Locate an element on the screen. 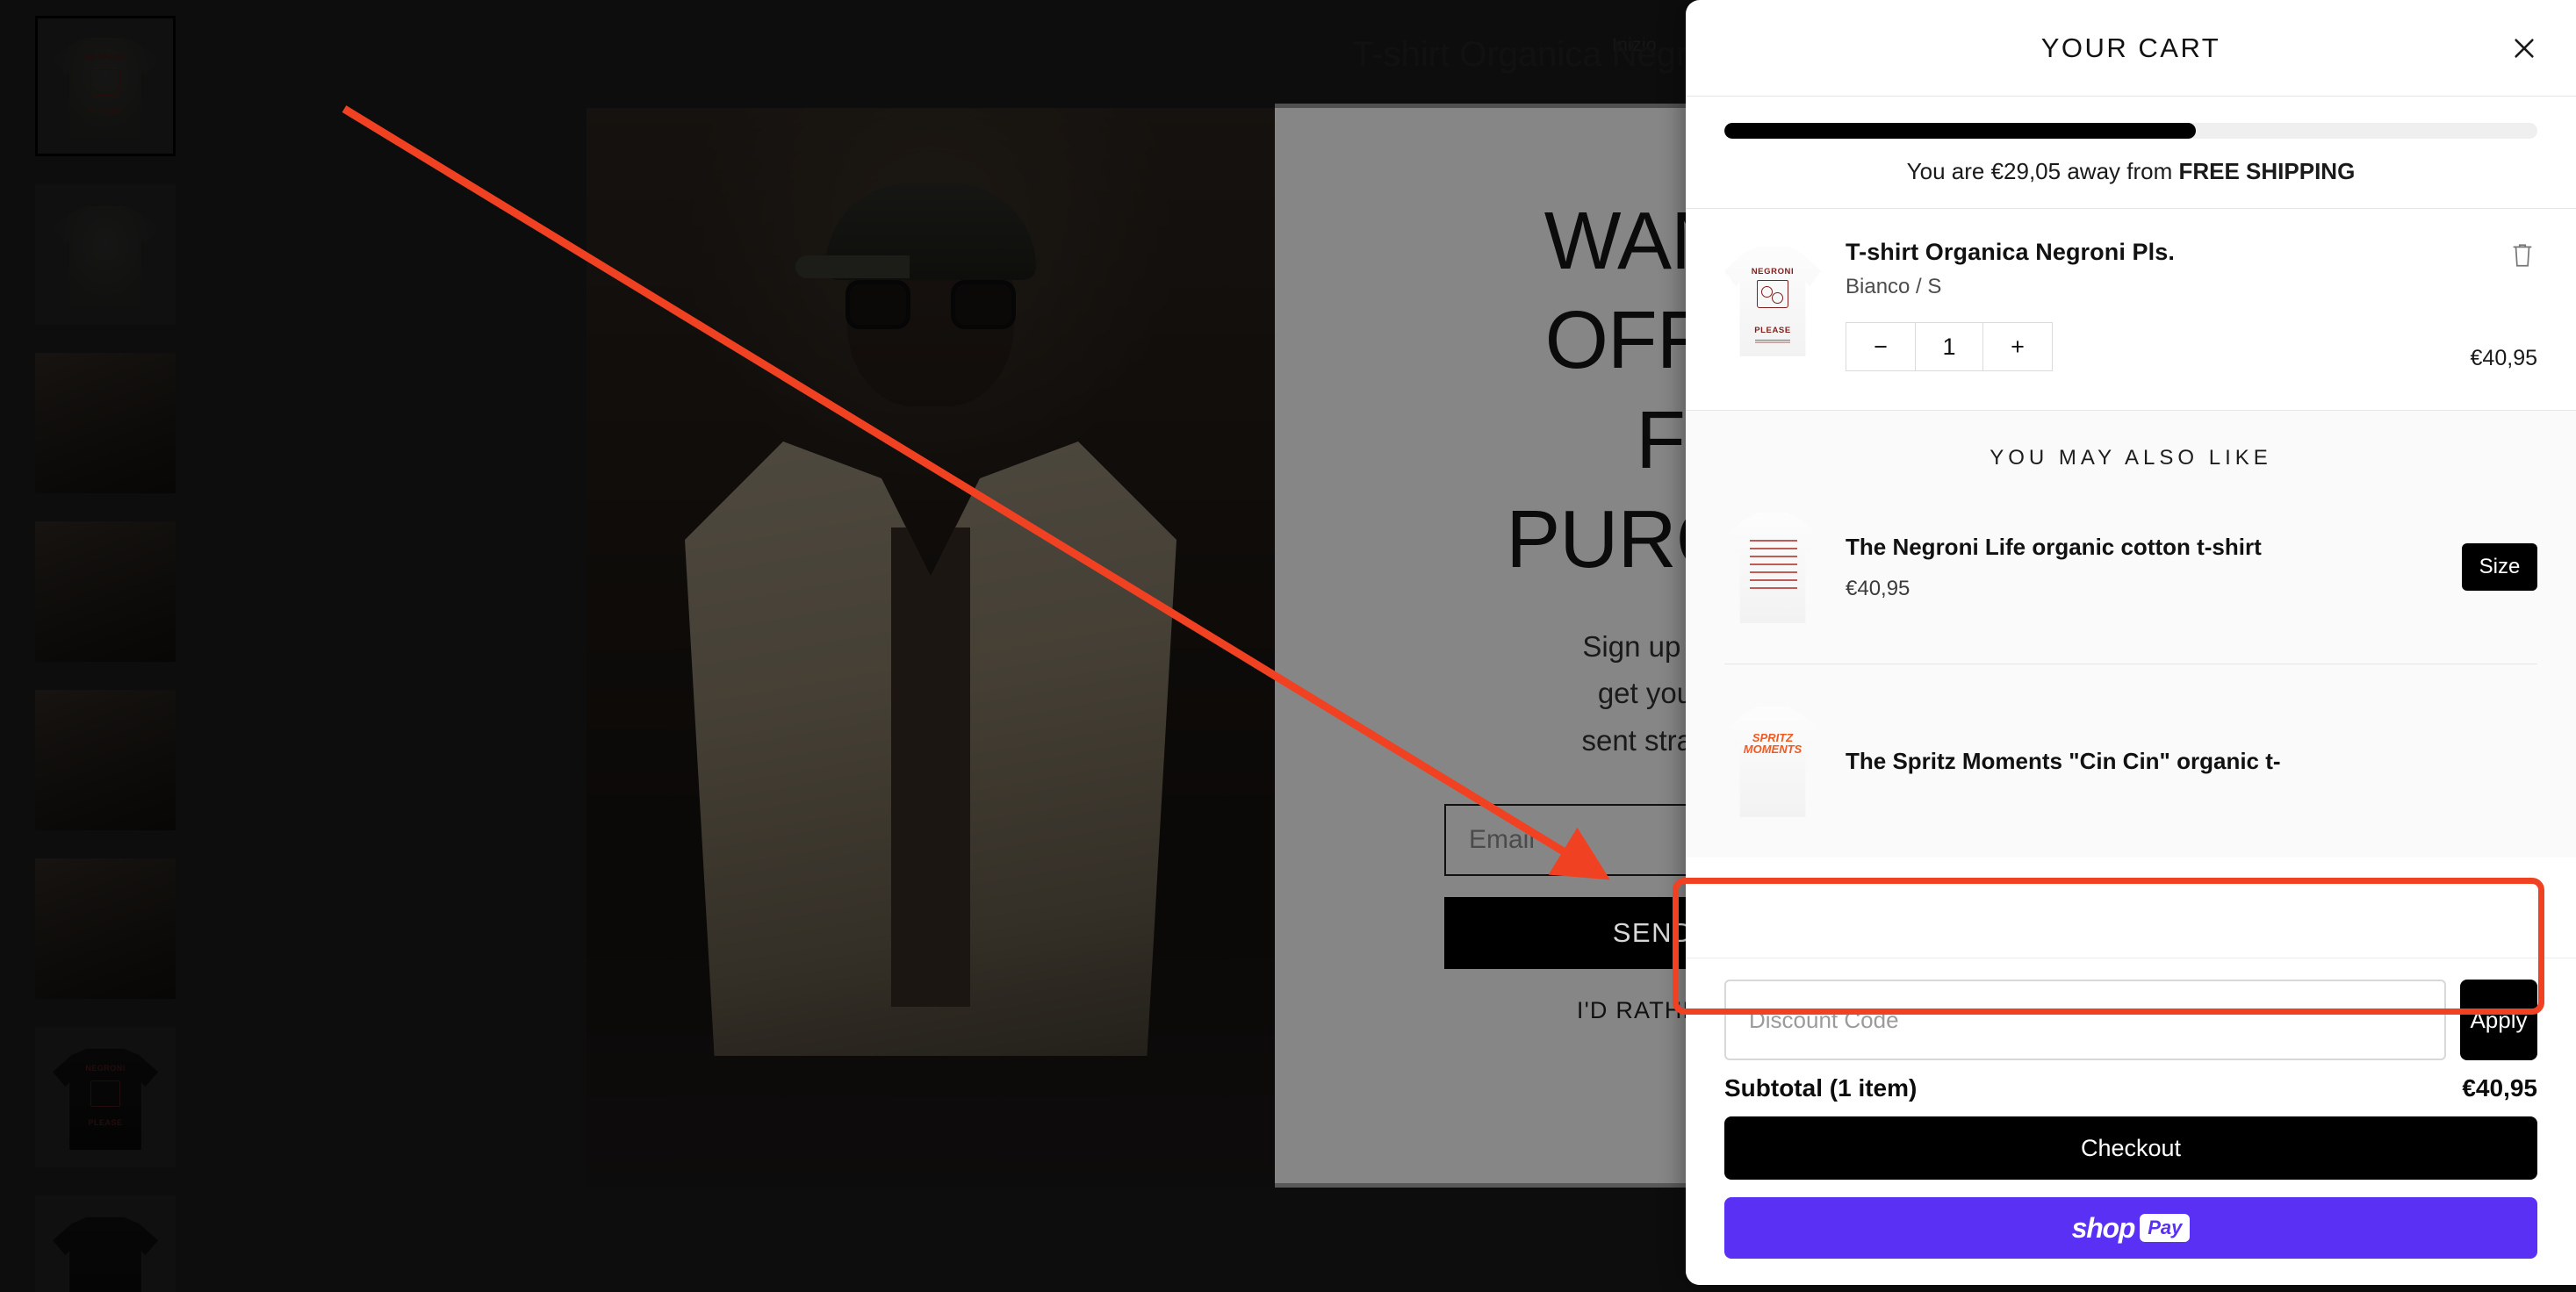 This screenshot has height=1292, width=2576. annotation-highlight-box is located at coordinates (2108, 946).